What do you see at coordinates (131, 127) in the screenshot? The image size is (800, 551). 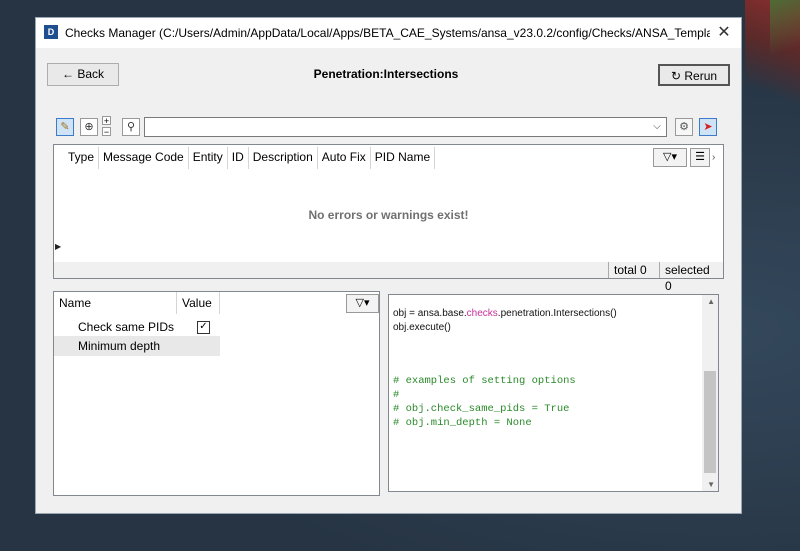 I see `search-icon: ⚲` at bounding box center [131, 127].